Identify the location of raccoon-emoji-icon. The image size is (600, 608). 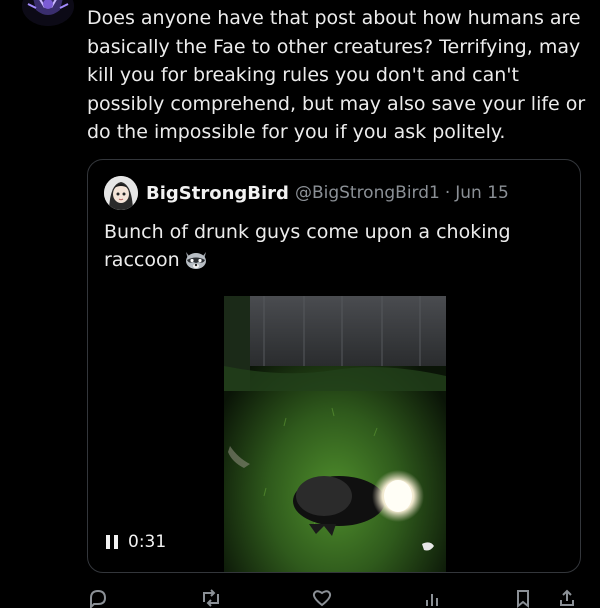
(196, 263).